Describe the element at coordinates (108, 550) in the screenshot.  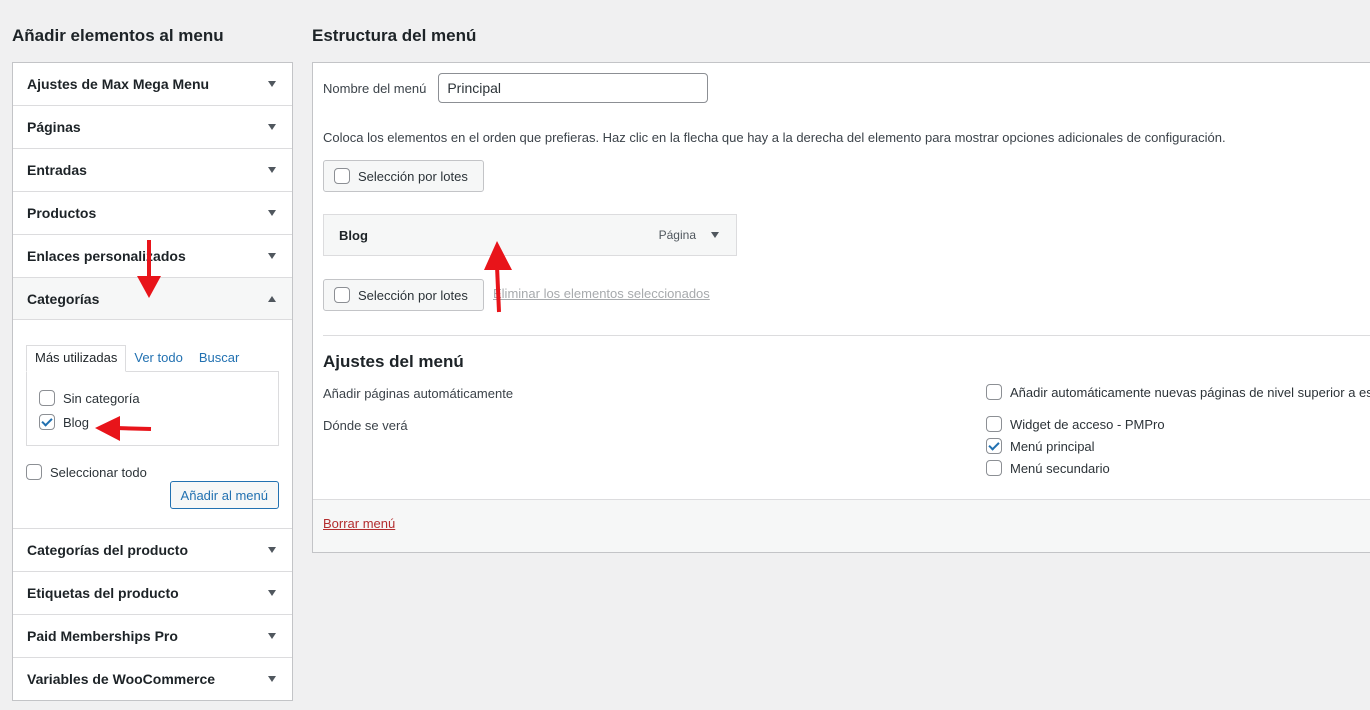
I see `section-label: Categorías del producto` at that location.